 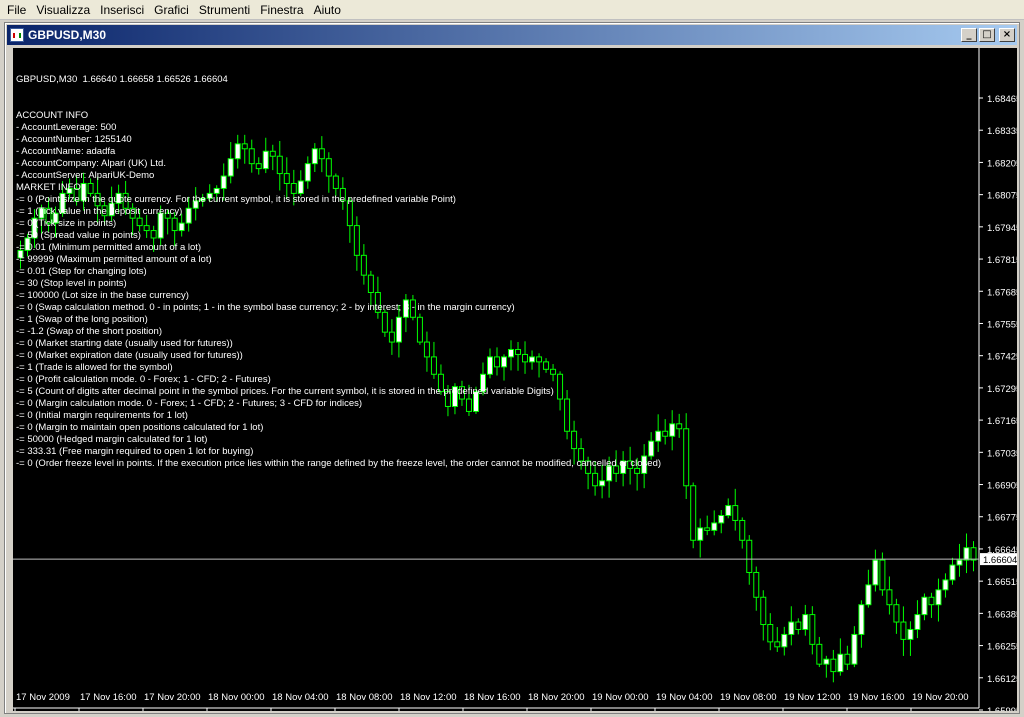 I want to click on info-line: -= 0 (Tick size in points), so click(x=66, y=223).